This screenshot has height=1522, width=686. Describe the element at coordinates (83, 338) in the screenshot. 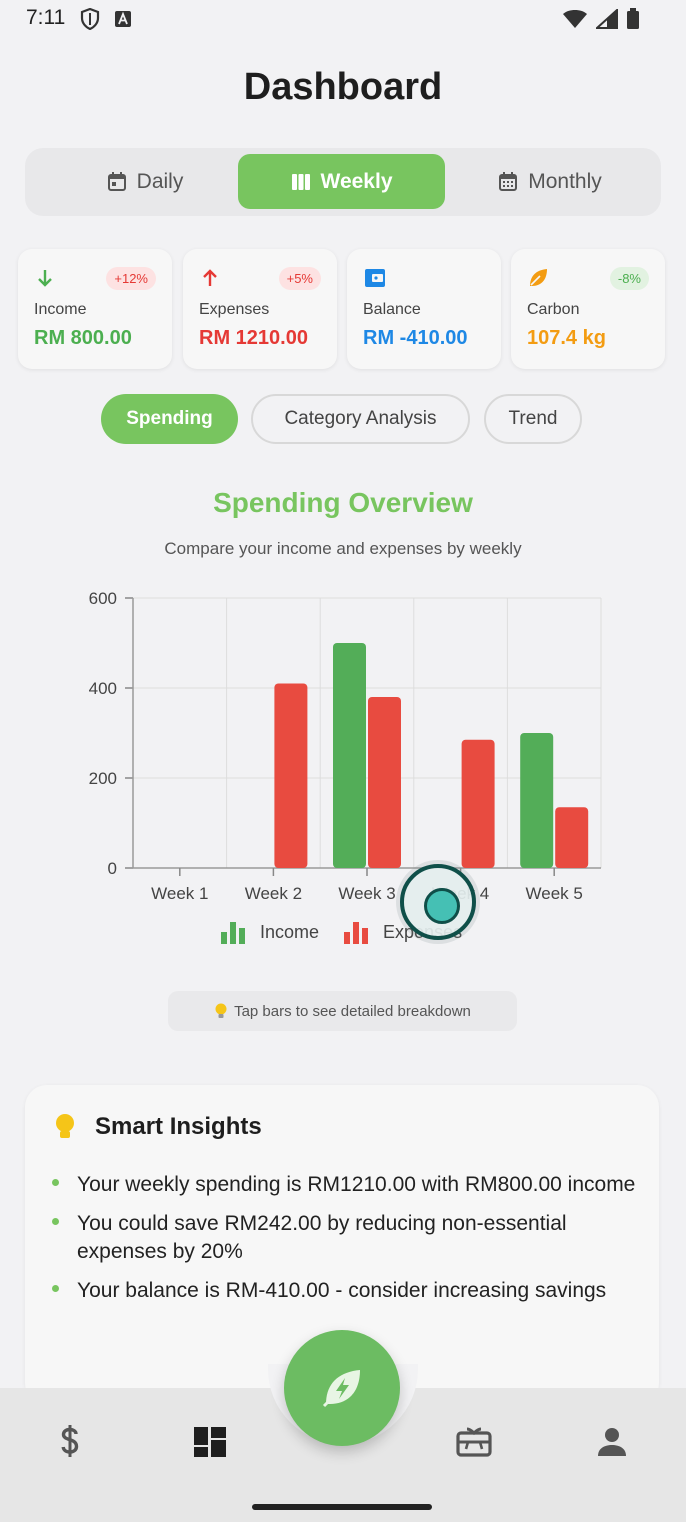

I see `income-value: RM 800.00` at that location.